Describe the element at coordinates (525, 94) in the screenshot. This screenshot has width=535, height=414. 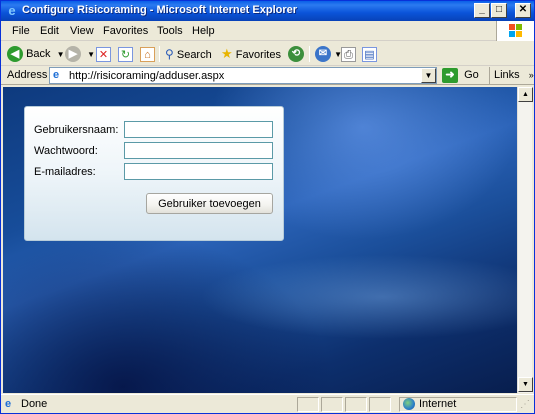
I see `scroll-up-button: ▲` at that location.